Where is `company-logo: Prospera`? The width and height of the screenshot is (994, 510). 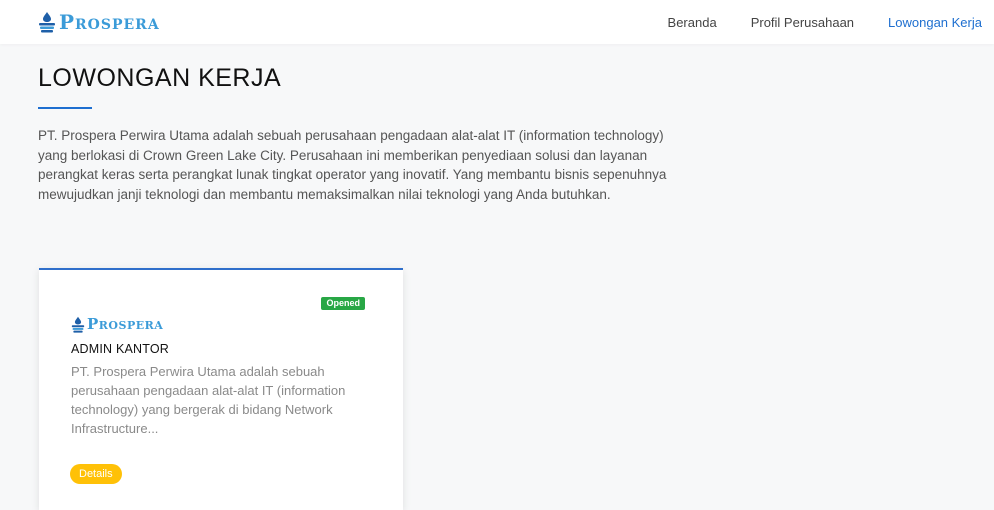
company-logo: Prospera is located at coordinates (117, 324).